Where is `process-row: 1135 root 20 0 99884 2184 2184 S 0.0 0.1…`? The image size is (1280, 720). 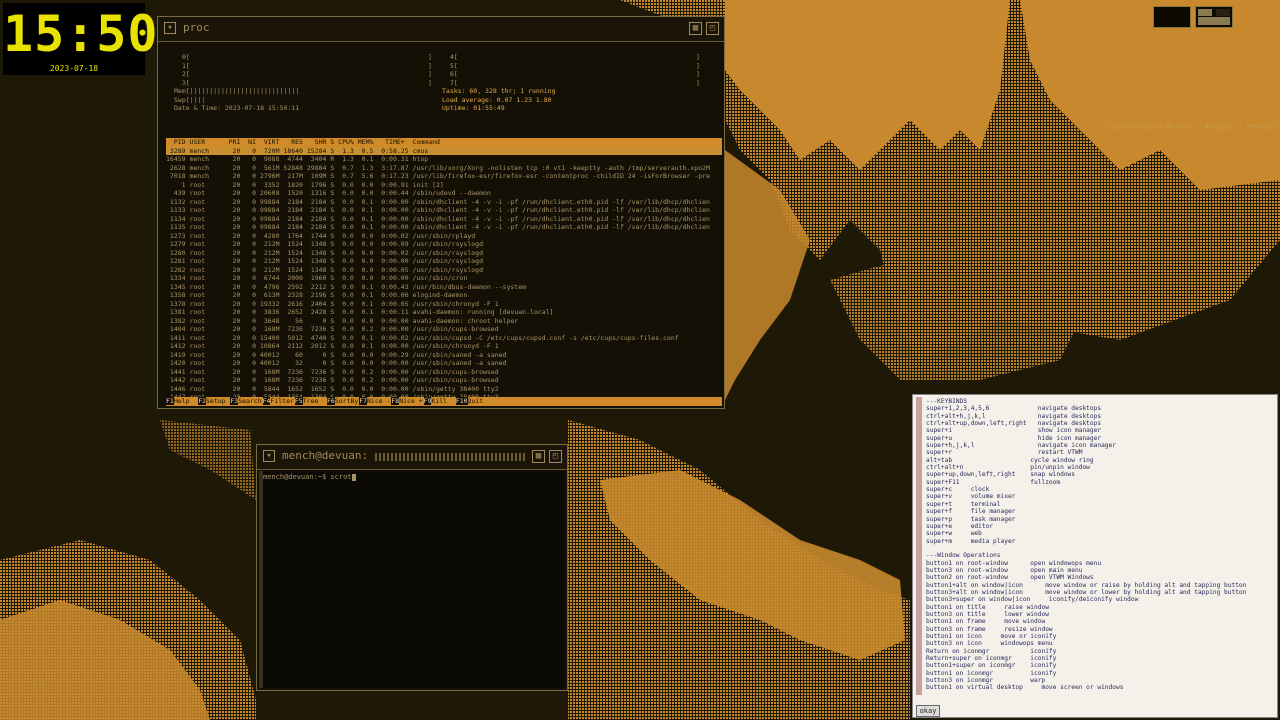
process-row: 1135 root 20 0 99884 2184 2184 S 0.0 0.1… is located at coordinates (444, 227).